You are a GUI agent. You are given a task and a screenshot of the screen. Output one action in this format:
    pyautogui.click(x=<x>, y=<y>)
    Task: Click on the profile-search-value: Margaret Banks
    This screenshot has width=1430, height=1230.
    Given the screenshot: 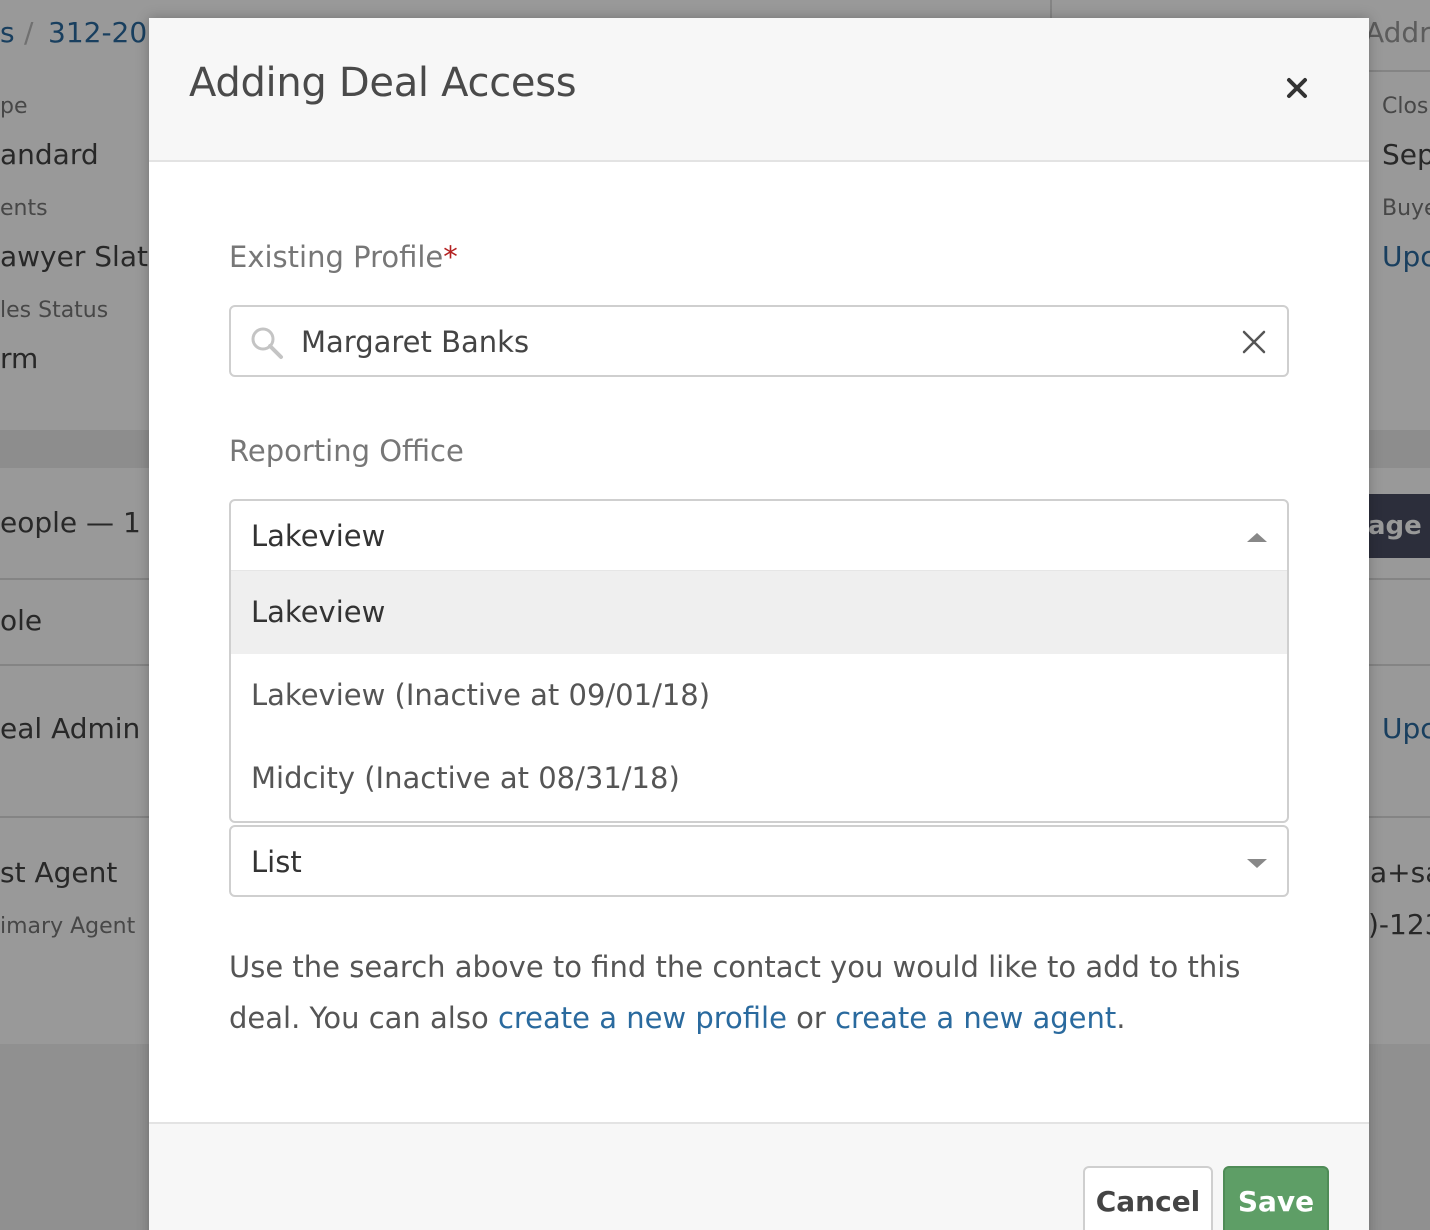 What is the action you would take?
    pyautogui.click(x=415, y=342)
    